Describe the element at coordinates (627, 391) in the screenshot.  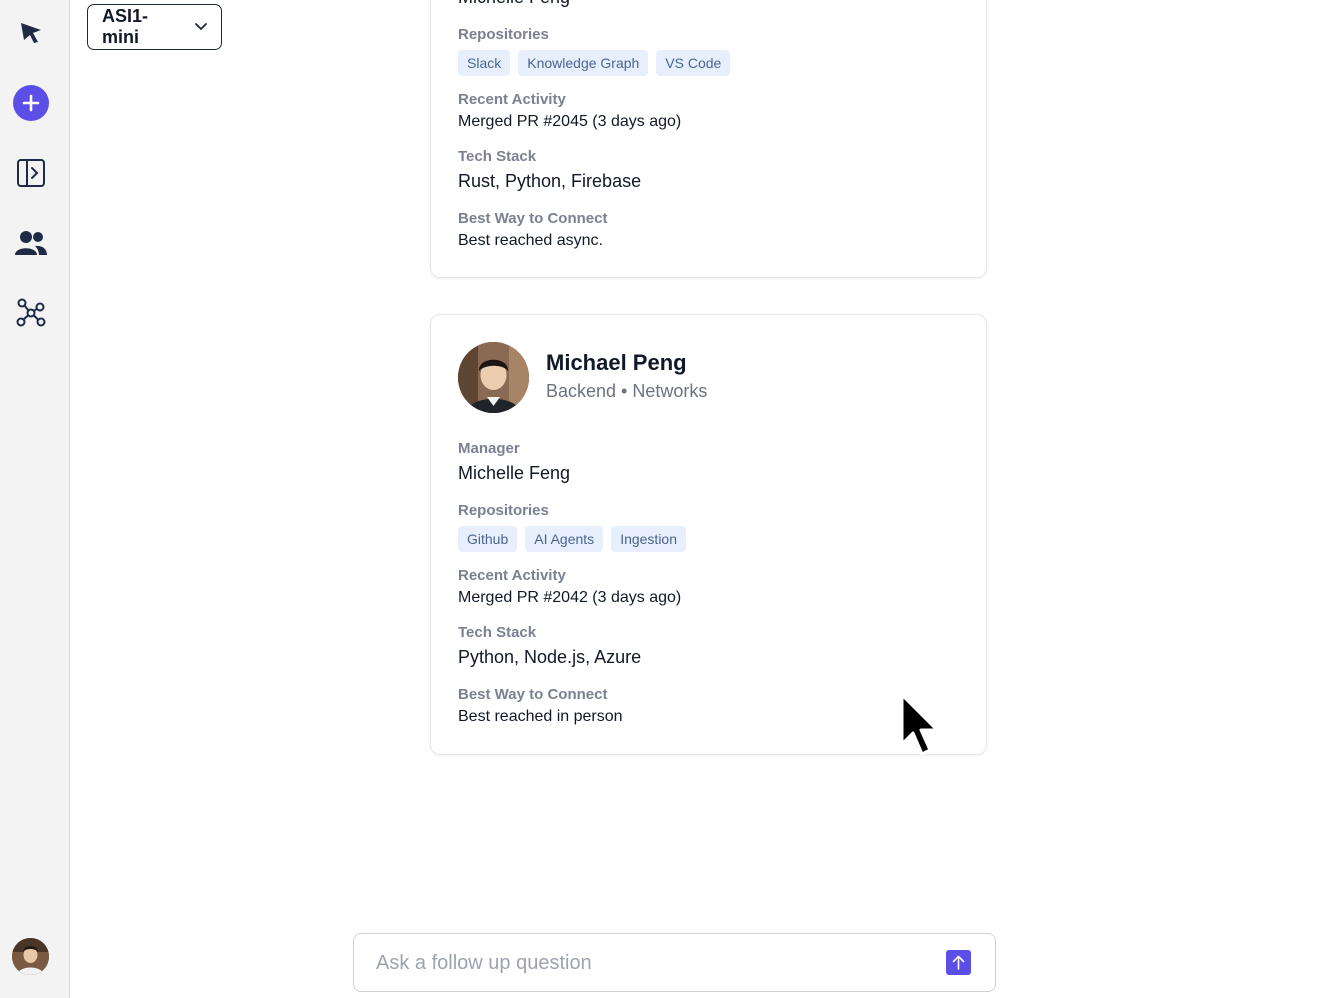
I see `person-role: Backend • Networks` at that location.